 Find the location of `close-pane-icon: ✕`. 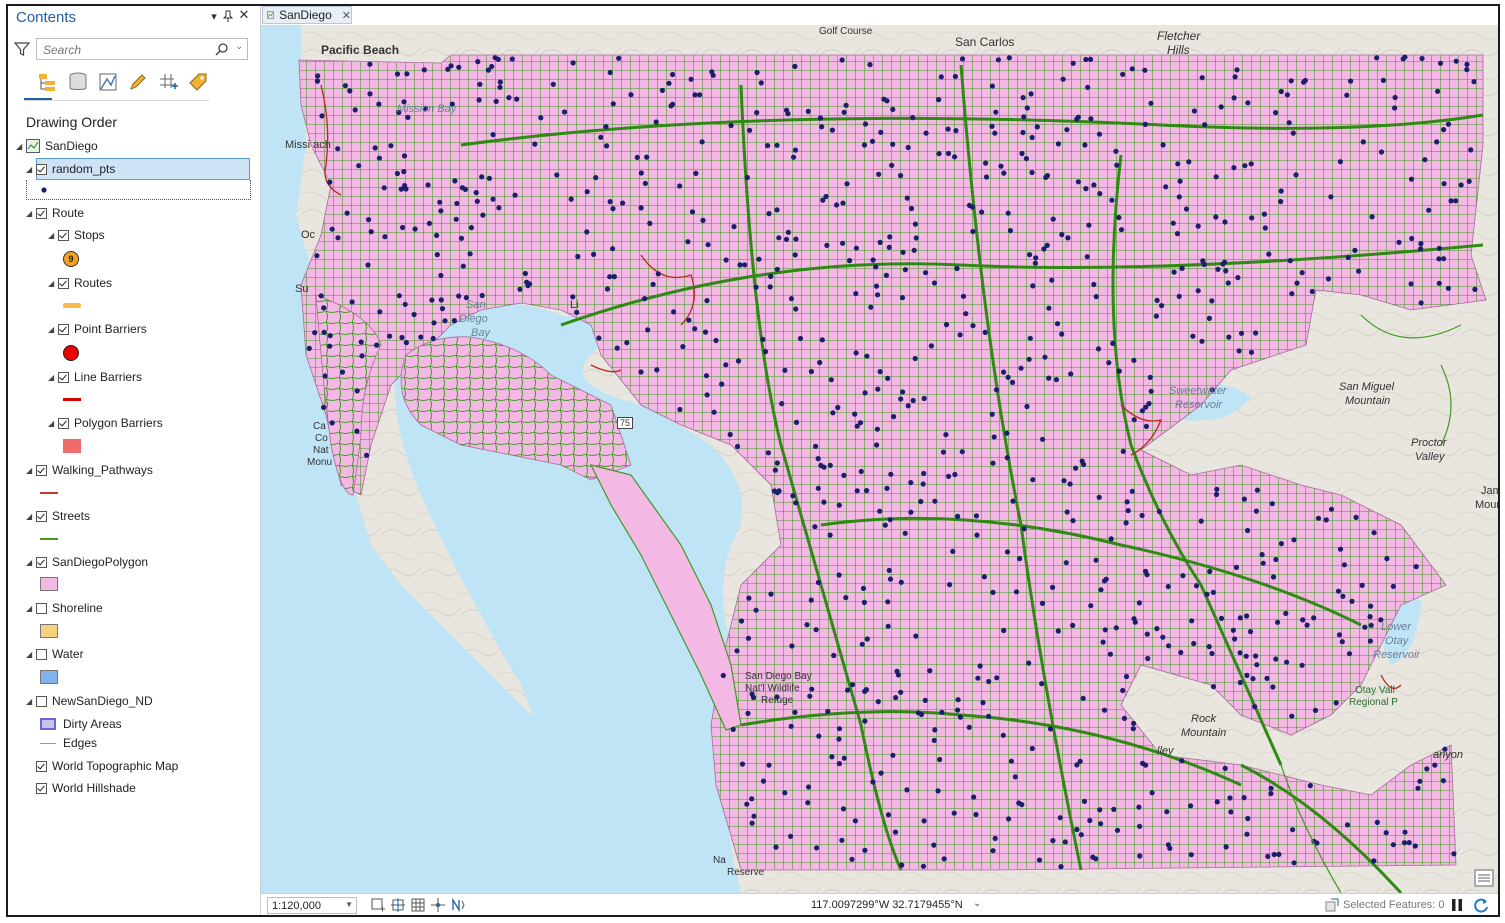

close-pane-icon: ✕ is located at coordinates (244, 15).